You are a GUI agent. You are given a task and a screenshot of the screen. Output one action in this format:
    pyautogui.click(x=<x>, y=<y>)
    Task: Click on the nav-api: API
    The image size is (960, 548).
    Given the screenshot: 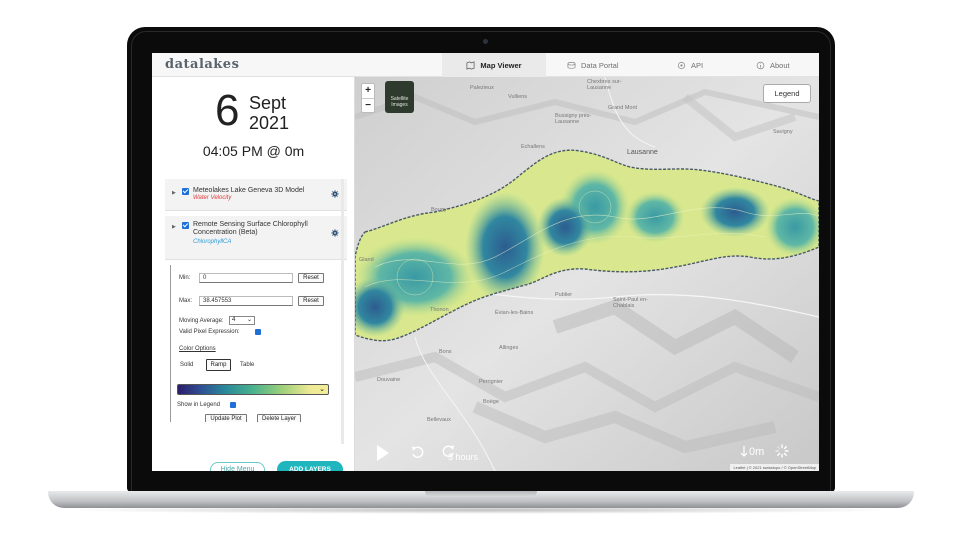 What is the action you would take?
    pyautogui.click(x=690, y=65)
    